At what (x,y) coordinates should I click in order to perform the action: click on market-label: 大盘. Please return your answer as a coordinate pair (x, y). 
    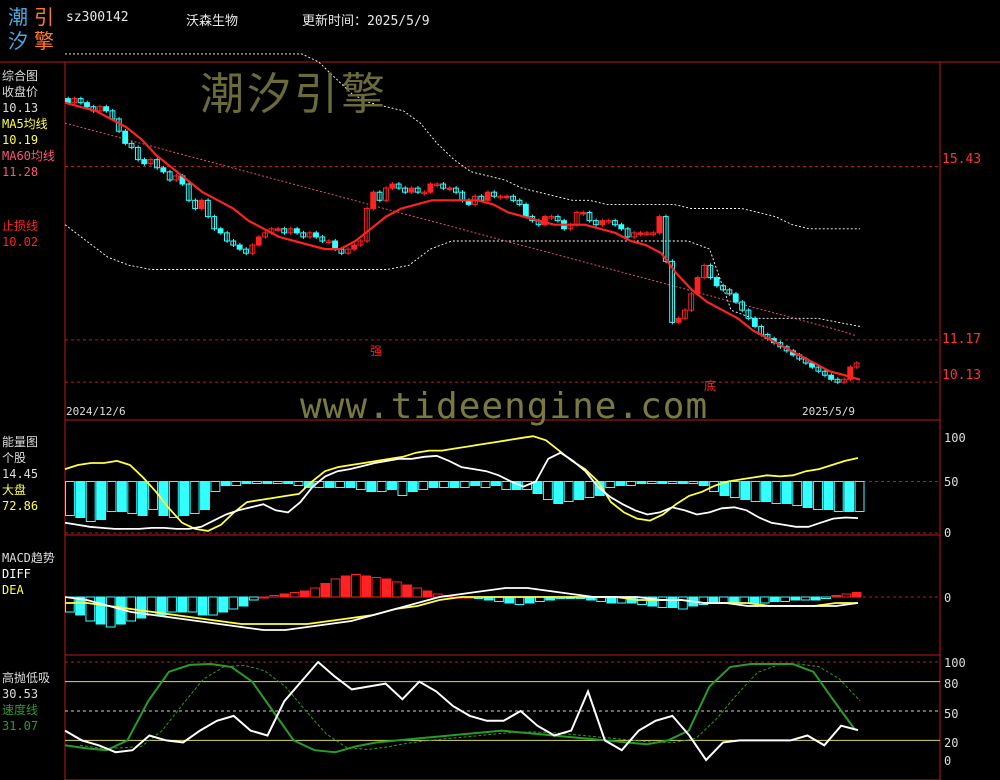
    Looking at the image, I should click on (14, 490).